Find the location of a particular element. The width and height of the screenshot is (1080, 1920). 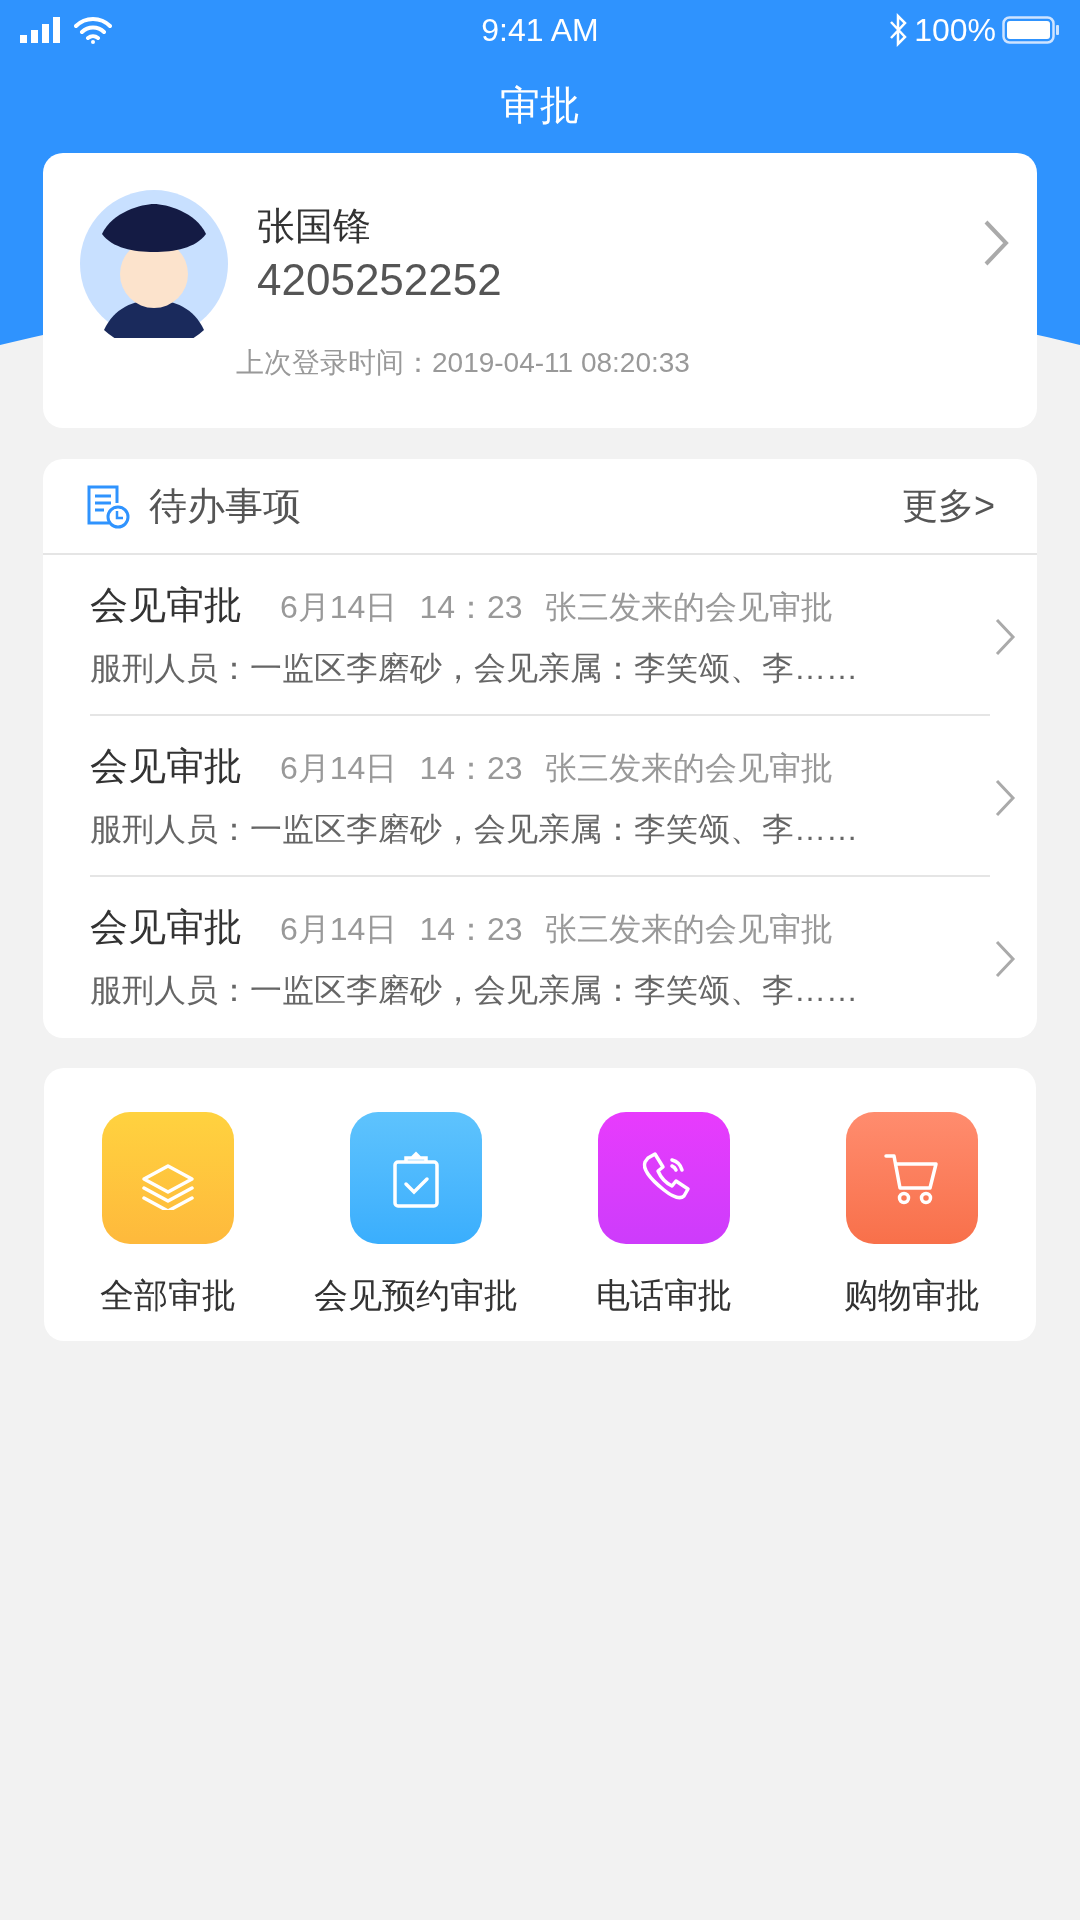

shortcut-button: 全部审批 is located at coordinates (168, 1216).